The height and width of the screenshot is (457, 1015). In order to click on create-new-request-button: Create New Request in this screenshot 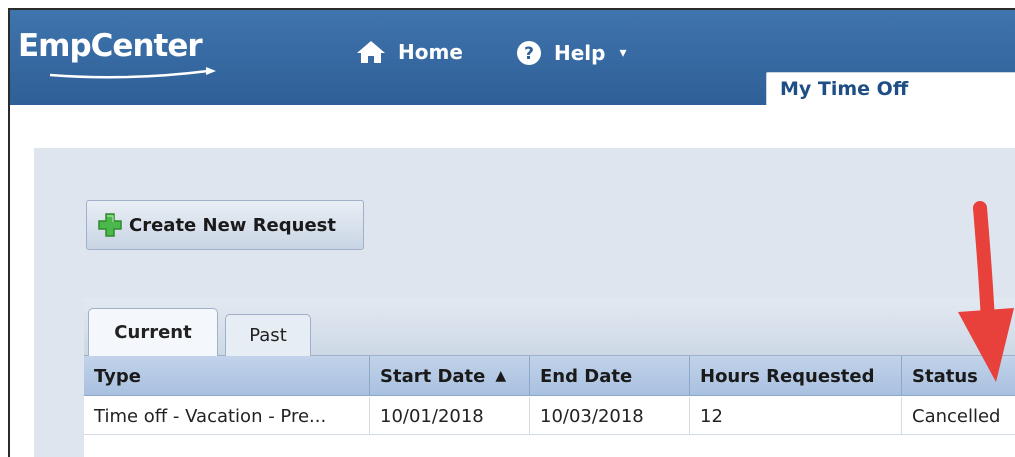, I will do `click(225, 225)`.